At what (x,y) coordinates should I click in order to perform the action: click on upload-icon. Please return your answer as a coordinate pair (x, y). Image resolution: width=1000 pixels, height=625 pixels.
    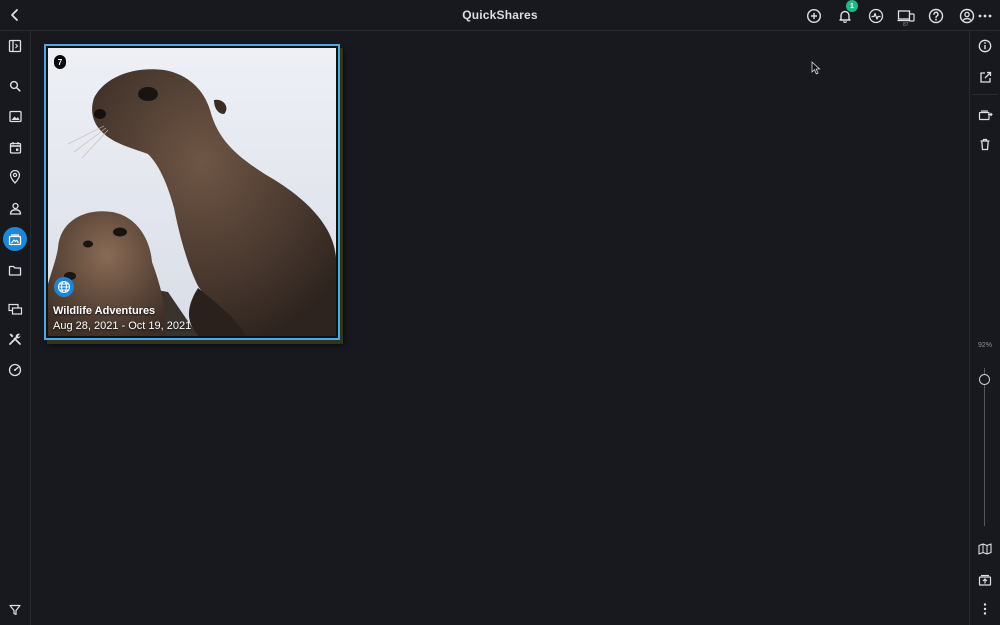
    Looking at the image, I should click on (985, 580).